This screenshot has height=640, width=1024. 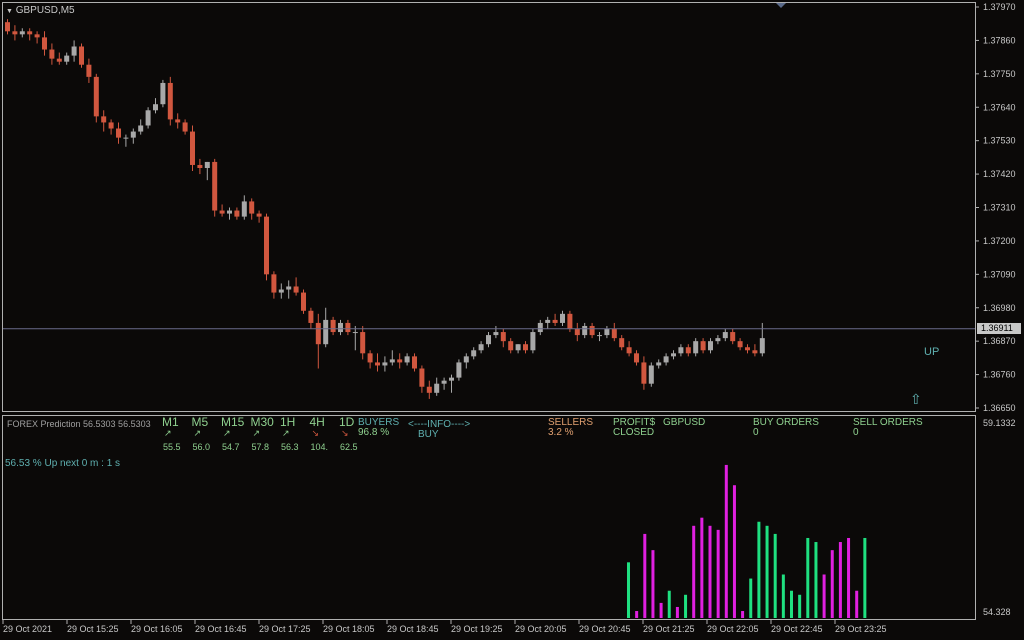 I want to click on timeframe-value: 55.5, so click(x=172, y=447).